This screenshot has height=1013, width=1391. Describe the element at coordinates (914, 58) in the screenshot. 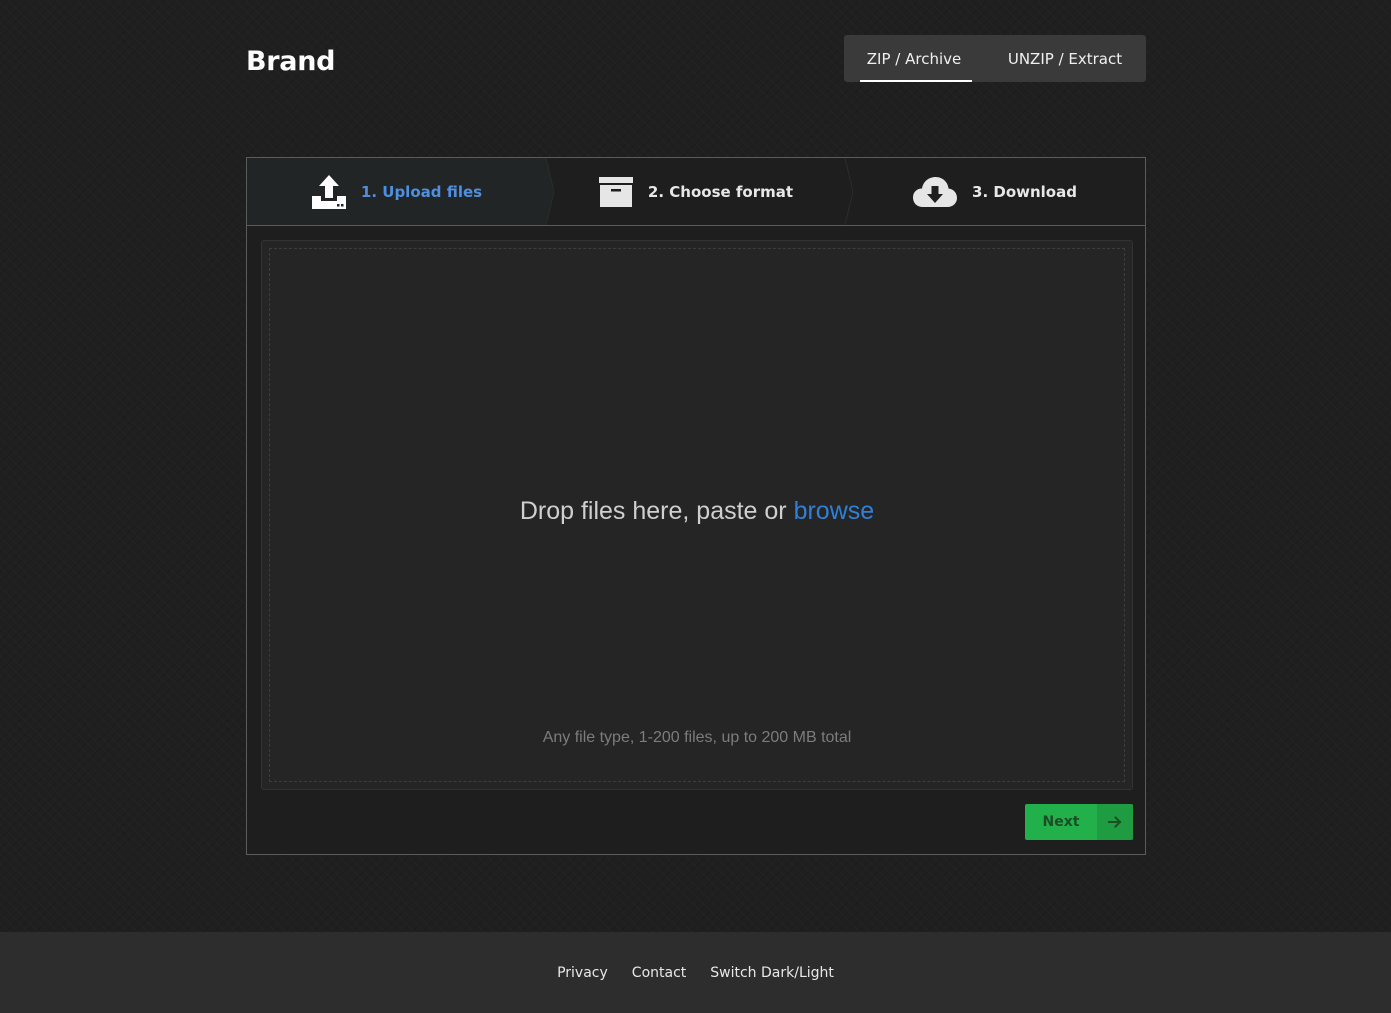

I see `tab-zip-archive: ZIP / Archive` at that location.